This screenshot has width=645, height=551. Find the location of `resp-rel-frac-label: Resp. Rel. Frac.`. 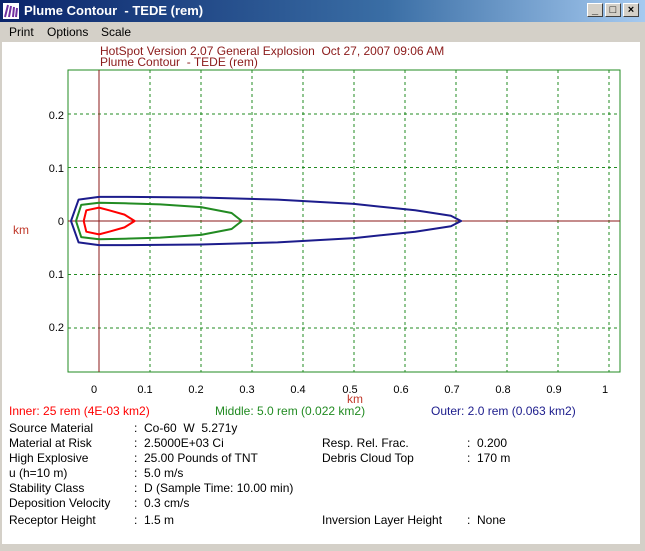

resp-rel-frac-label: Resp. Rel. Frac. is located at coordinates (365, 443).